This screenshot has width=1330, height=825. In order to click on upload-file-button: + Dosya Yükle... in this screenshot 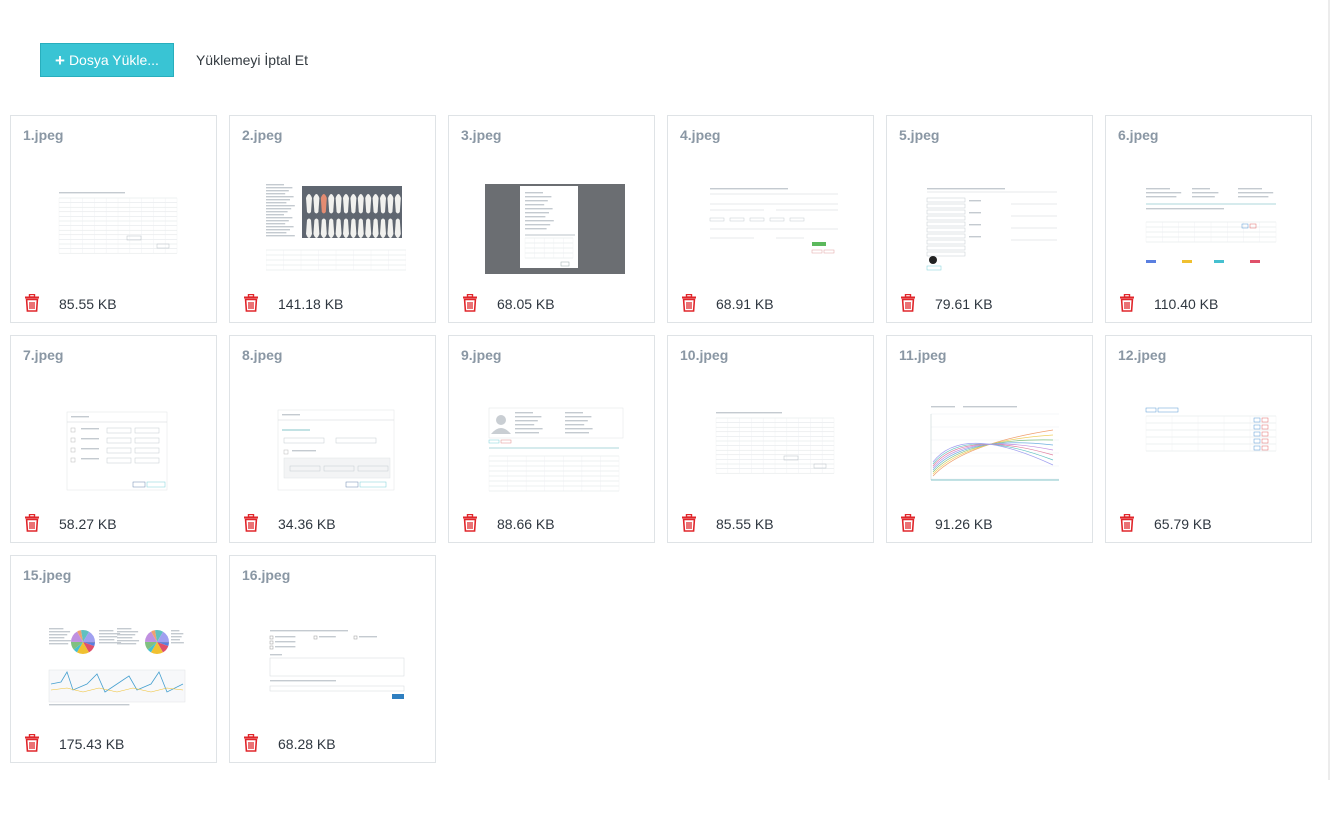, I will do `click(107, 60)`.